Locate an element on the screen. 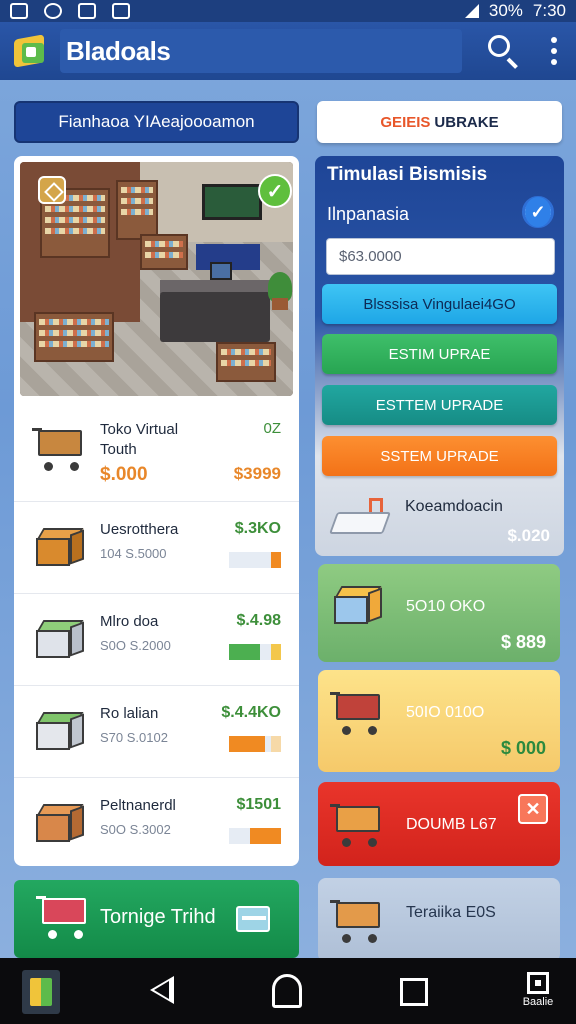  recent-apps-icon is located at coordinates (414, 992).